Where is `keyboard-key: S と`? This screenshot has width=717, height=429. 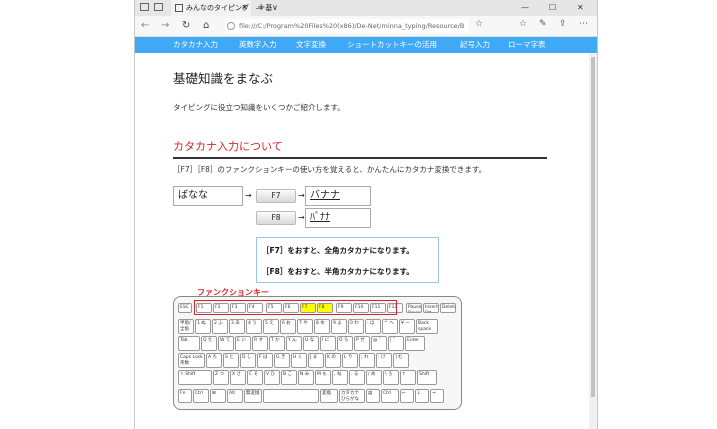
keyboard-key: S と is located at coordinates (231, 360).